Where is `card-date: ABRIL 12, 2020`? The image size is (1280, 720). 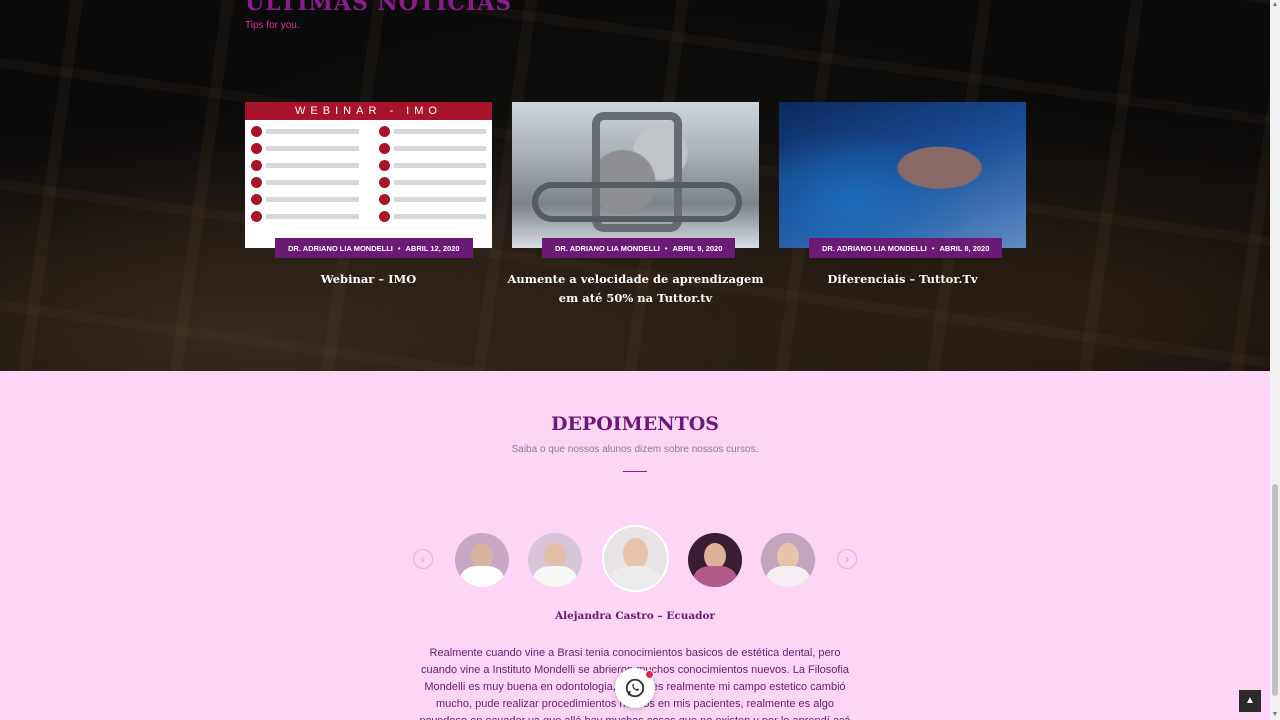
card-date: ABRIL 12, 2020 is located at coordinates (432, 248).